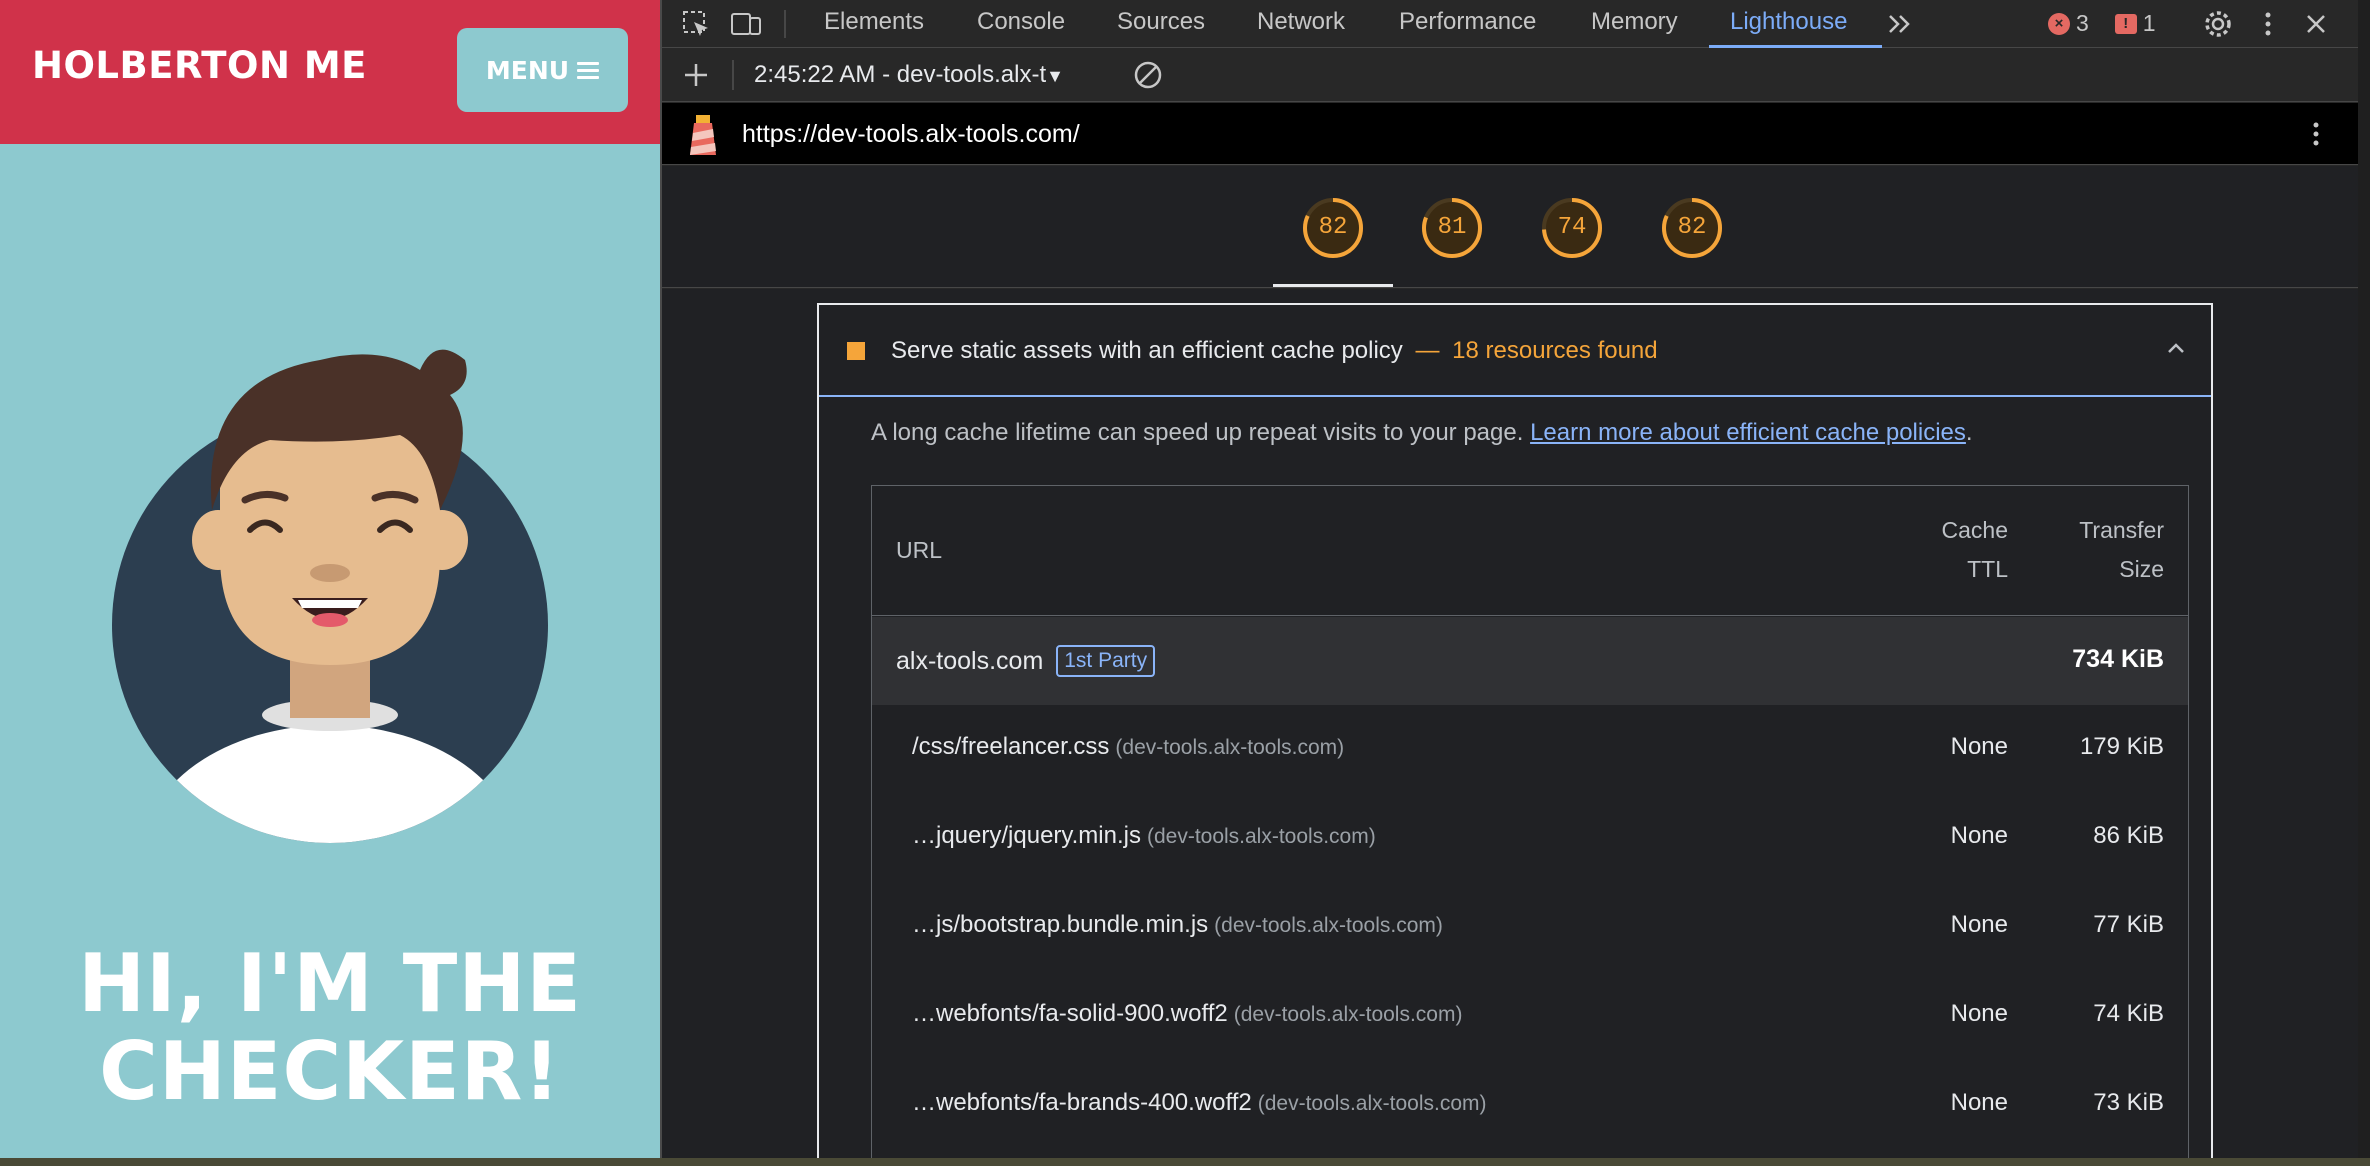  Describe the element at coordinates (1900, 24) in the screenshot. I see `more-tabs-icon` at that location.